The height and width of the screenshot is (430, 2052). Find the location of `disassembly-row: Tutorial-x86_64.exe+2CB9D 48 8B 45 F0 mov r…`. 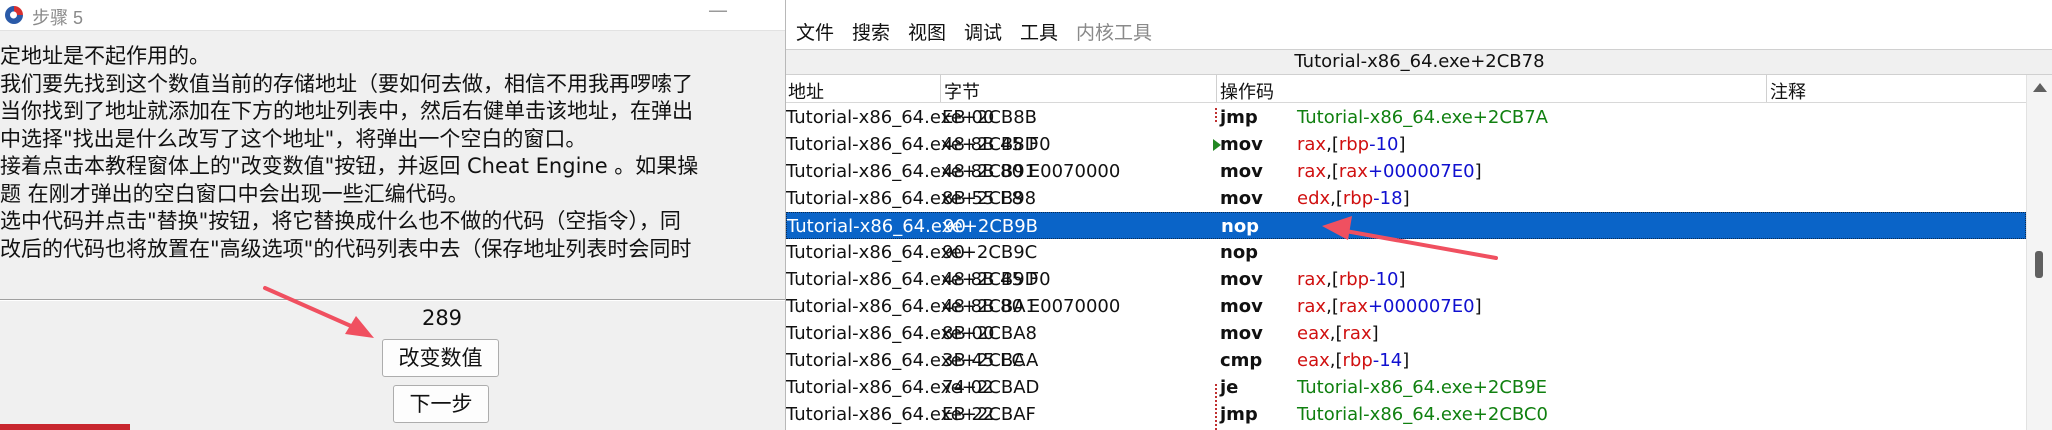

disassembly-row: Tutorial-x86_64.exe+2CB9D 48 8B 45 F0 mov r… is located at coordinates (1406, 279).